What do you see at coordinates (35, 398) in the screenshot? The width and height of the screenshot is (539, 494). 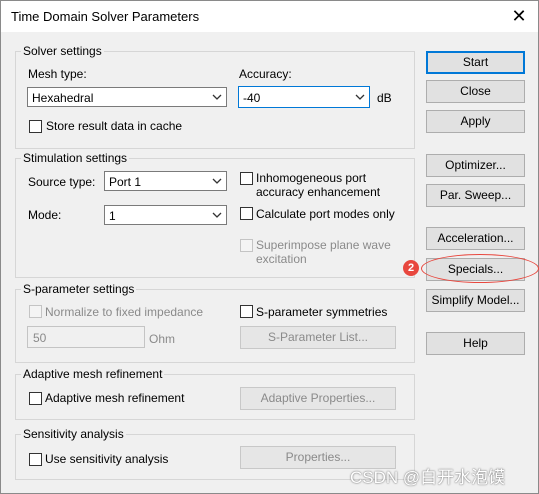 I see `adaptive-mesh-checkbox` at bounding box center [35, 398].